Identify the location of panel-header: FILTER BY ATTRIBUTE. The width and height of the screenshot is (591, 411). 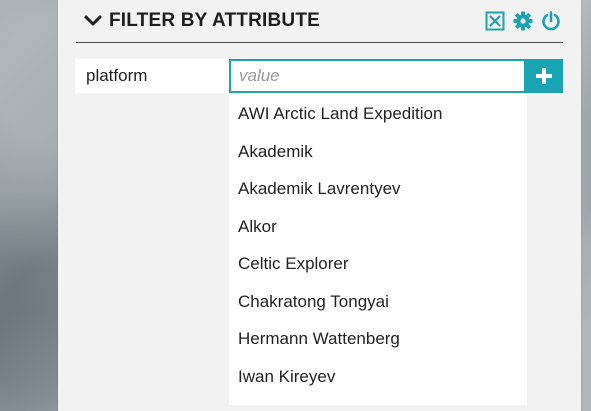
(319, 21).